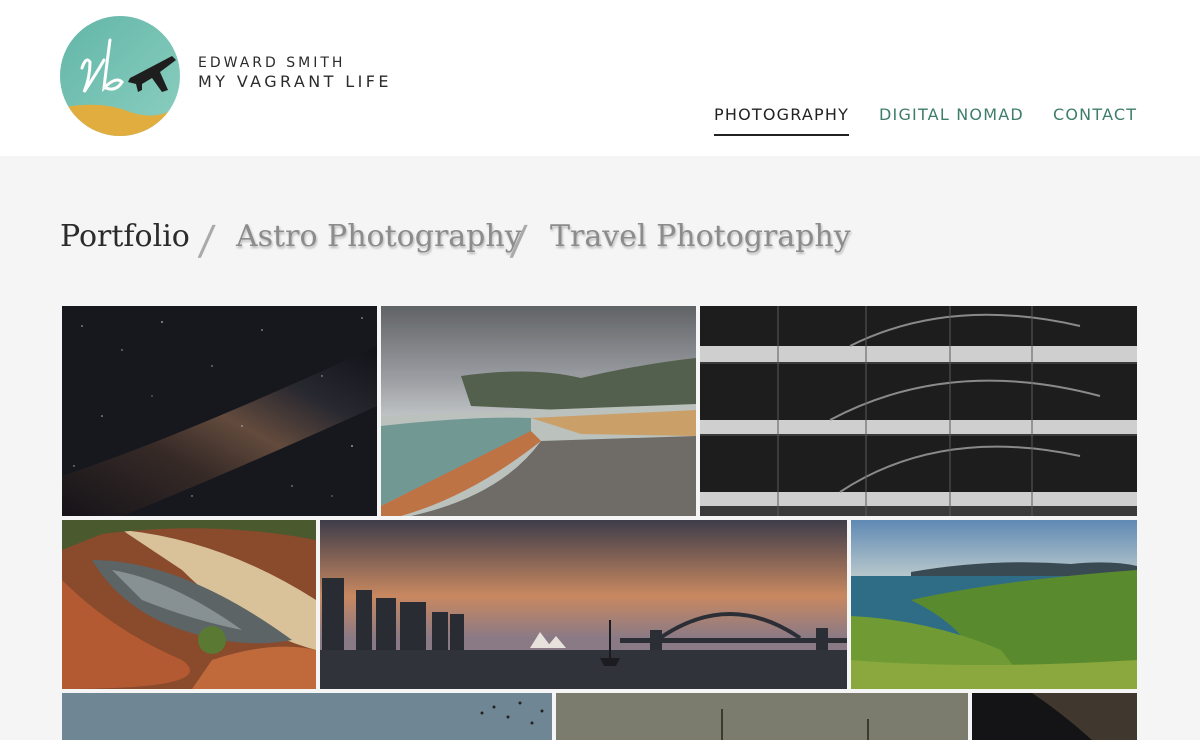 Image resolution: width=1200 pixels, height=740 pixels. Describe the element at coordinates (125, 237) in the screenshot. I see `tab-portfolio: Portfolio` at that location.